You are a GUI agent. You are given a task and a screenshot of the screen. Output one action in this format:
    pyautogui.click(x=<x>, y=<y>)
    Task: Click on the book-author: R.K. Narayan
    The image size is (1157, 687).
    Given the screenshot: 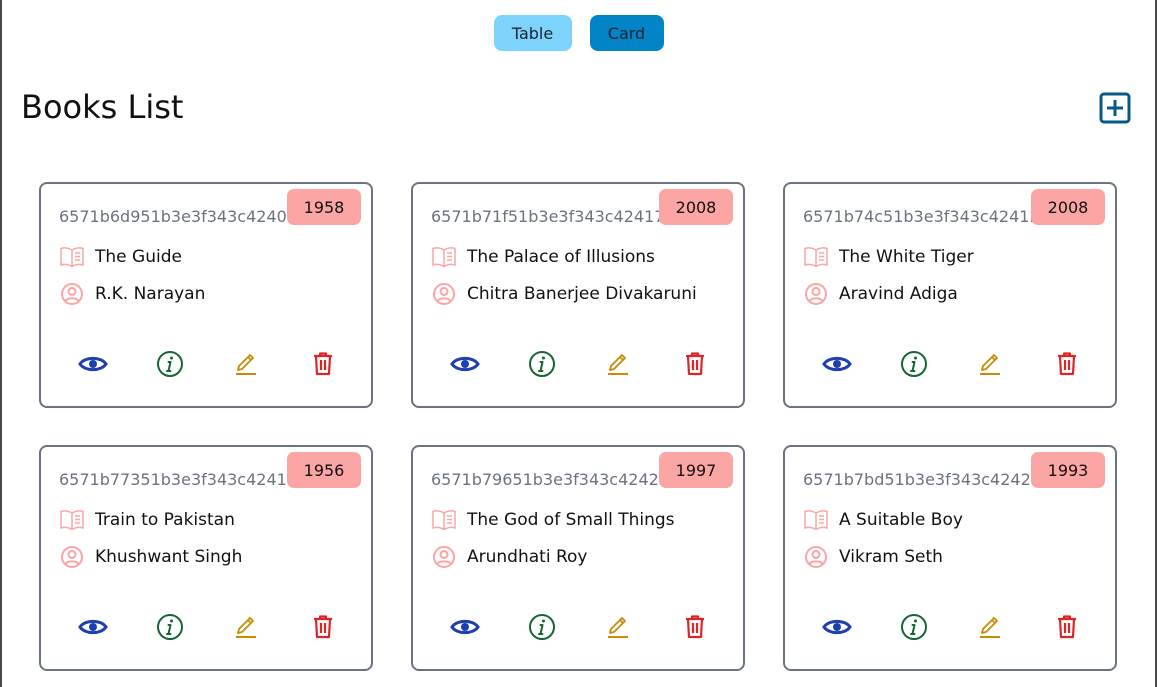 What is the action you would take?
    pyautogui.click(x=150, y=294)
    